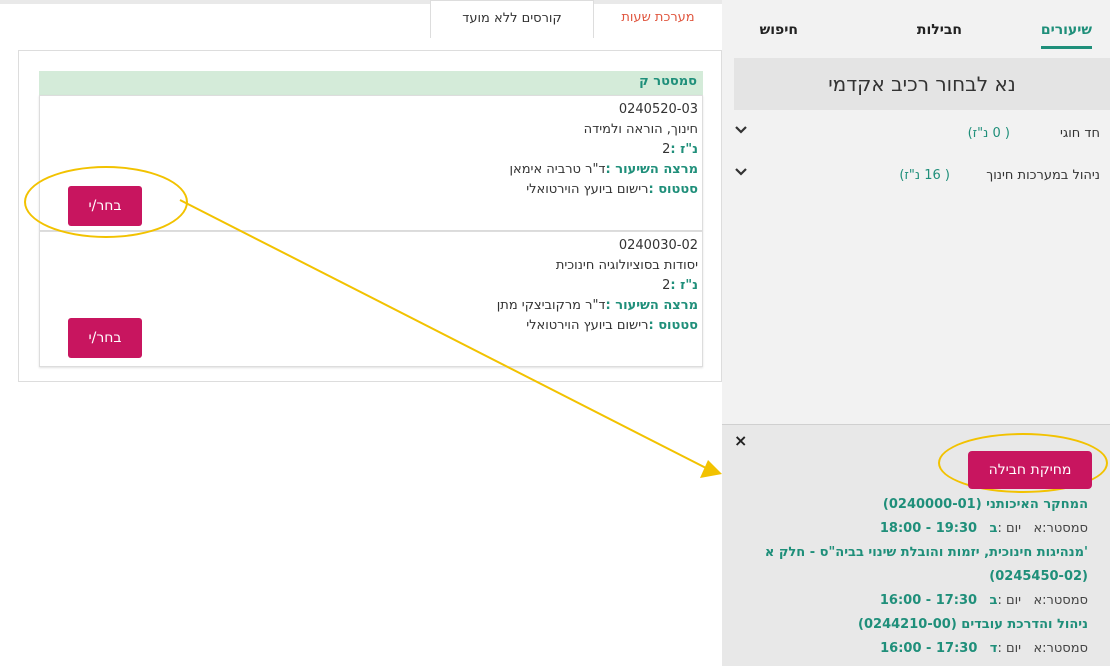 This screenshot has height=666, width=1110. I want to click on lecturer-row: מרצה השיעור :ד"ר טרביה אימאן, so click(604, 170).